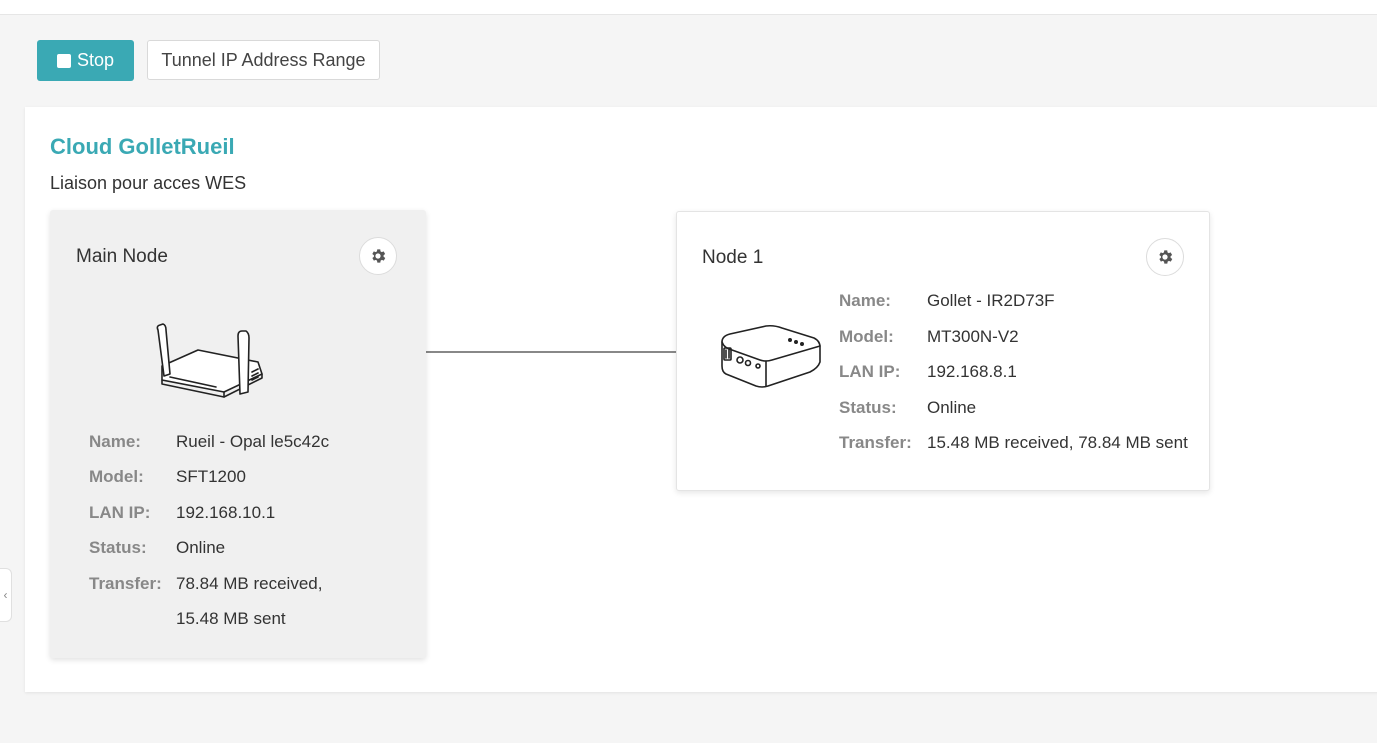 The width and height of the screenshot is (1377, 743). What do you see at coordinates (209, 360) in the screenshot?
I see `router-antenna-icon` at bounding box center [209, 360].